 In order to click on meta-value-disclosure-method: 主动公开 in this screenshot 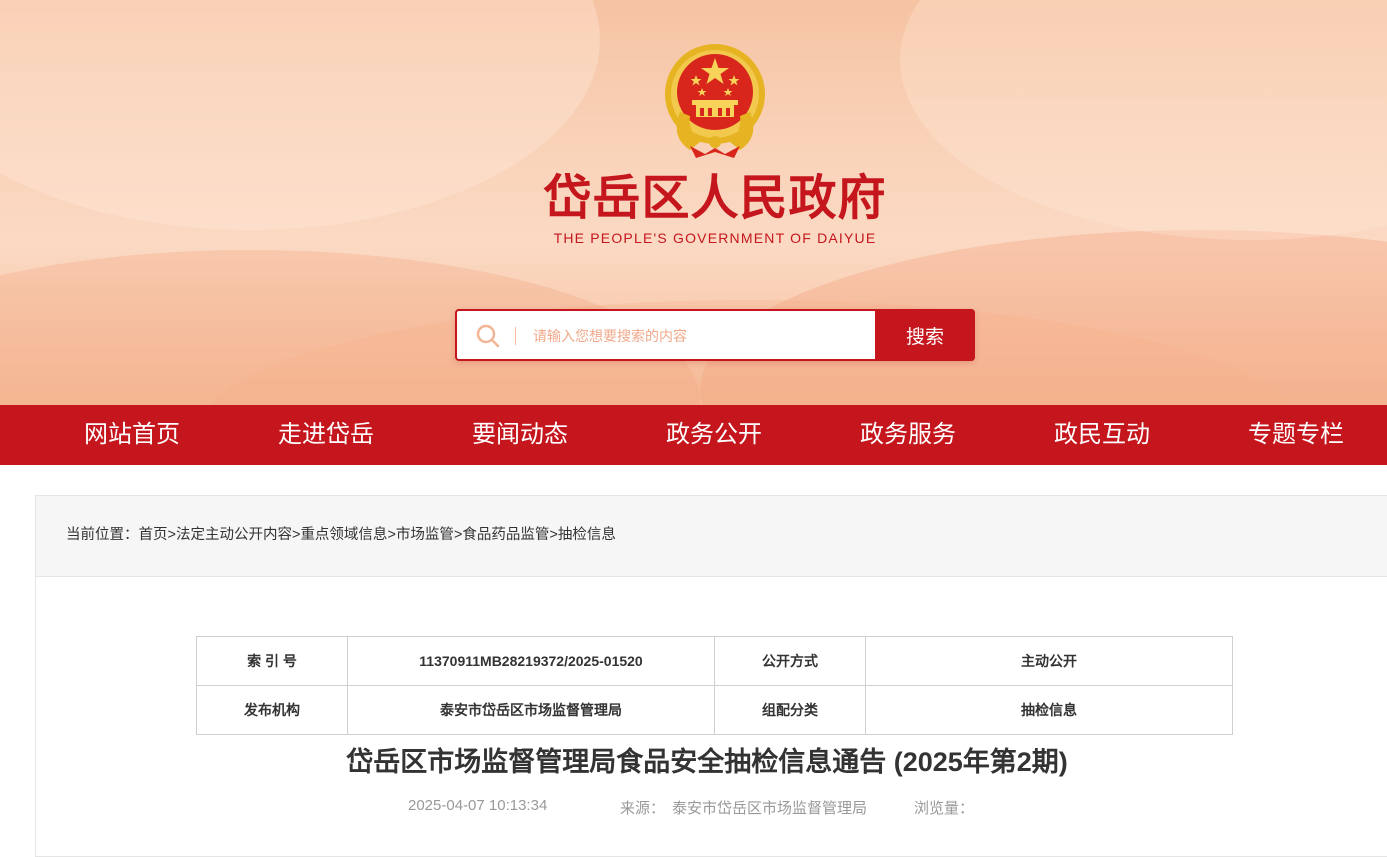, I will do `click(1049, 661)`.